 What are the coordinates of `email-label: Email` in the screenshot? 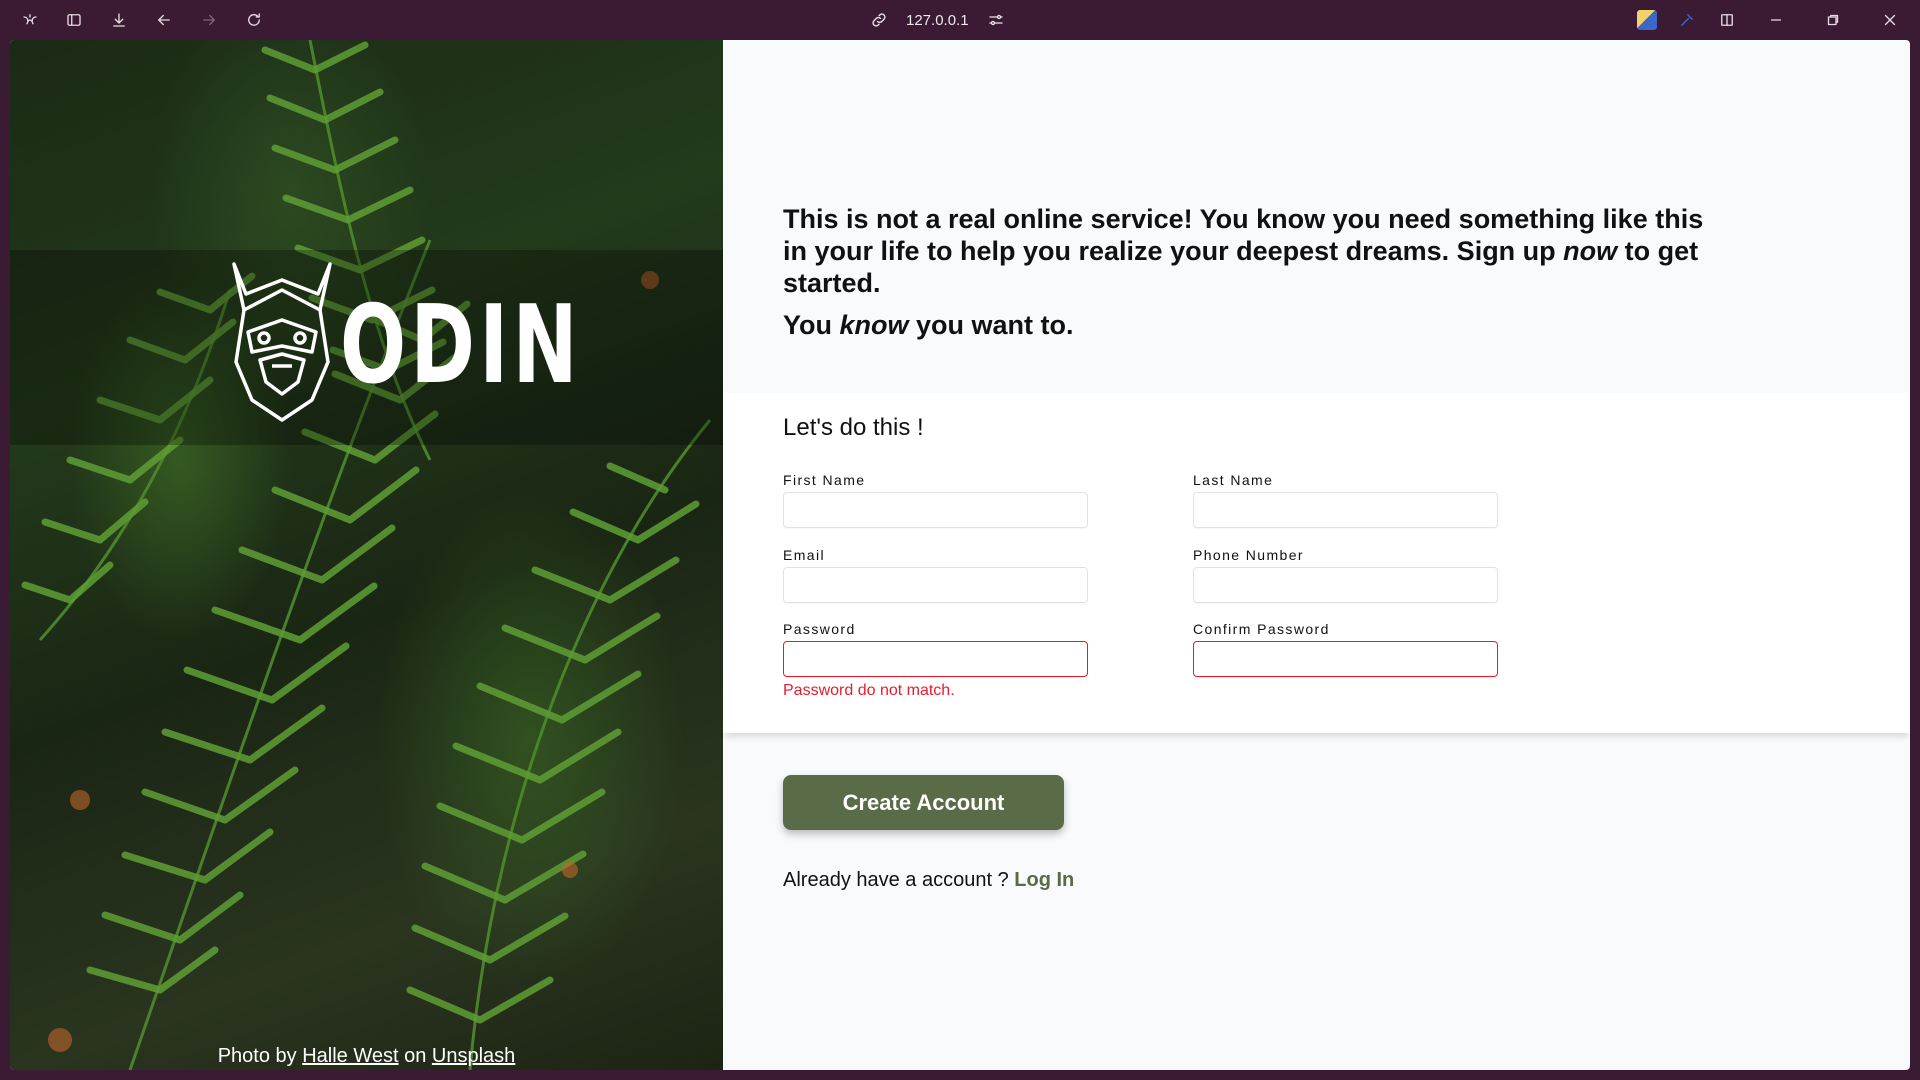 It's located at (804, 555).